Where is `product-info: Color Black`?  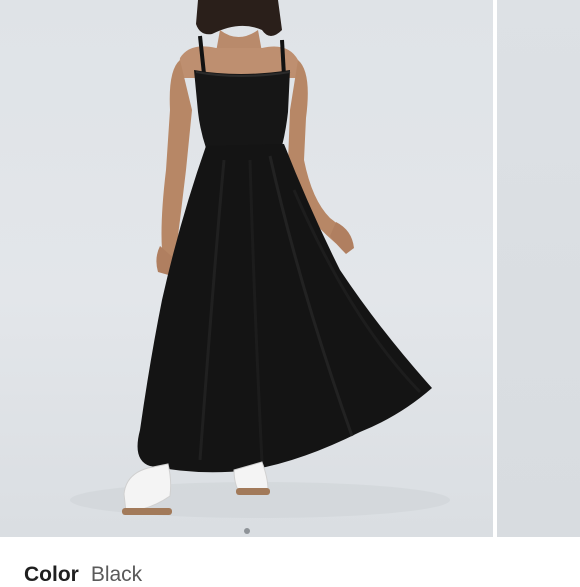 product-info: Color Black is located at coordinates (290, 561).